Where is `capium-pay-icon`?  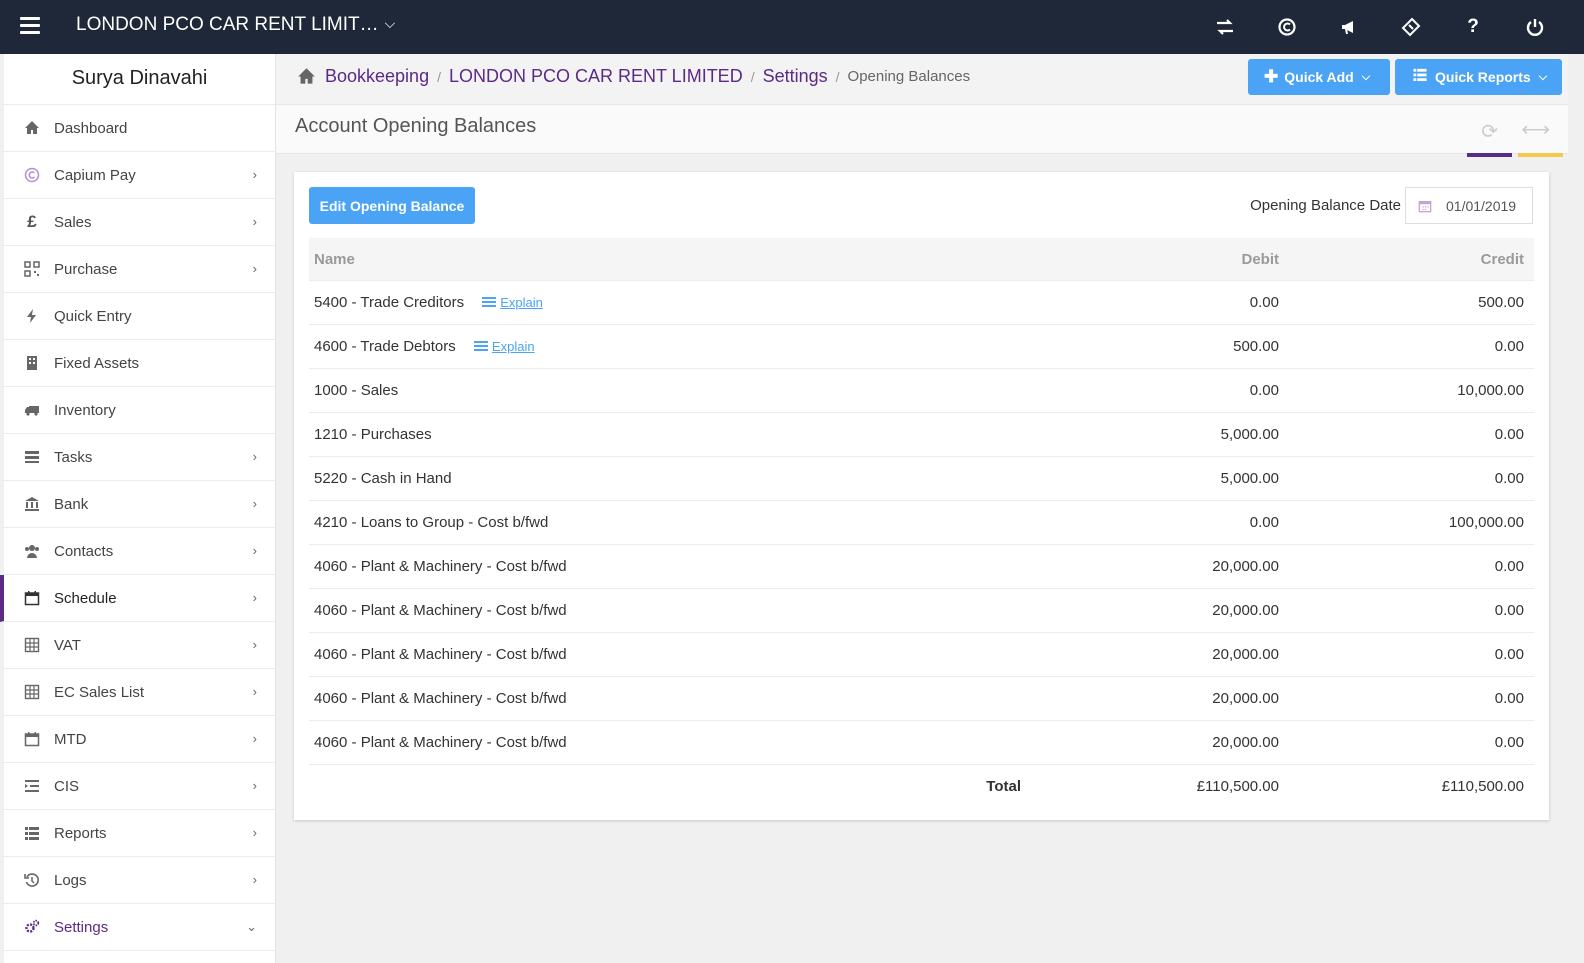 capium-pay-icon is located at coordinates (32, 175).